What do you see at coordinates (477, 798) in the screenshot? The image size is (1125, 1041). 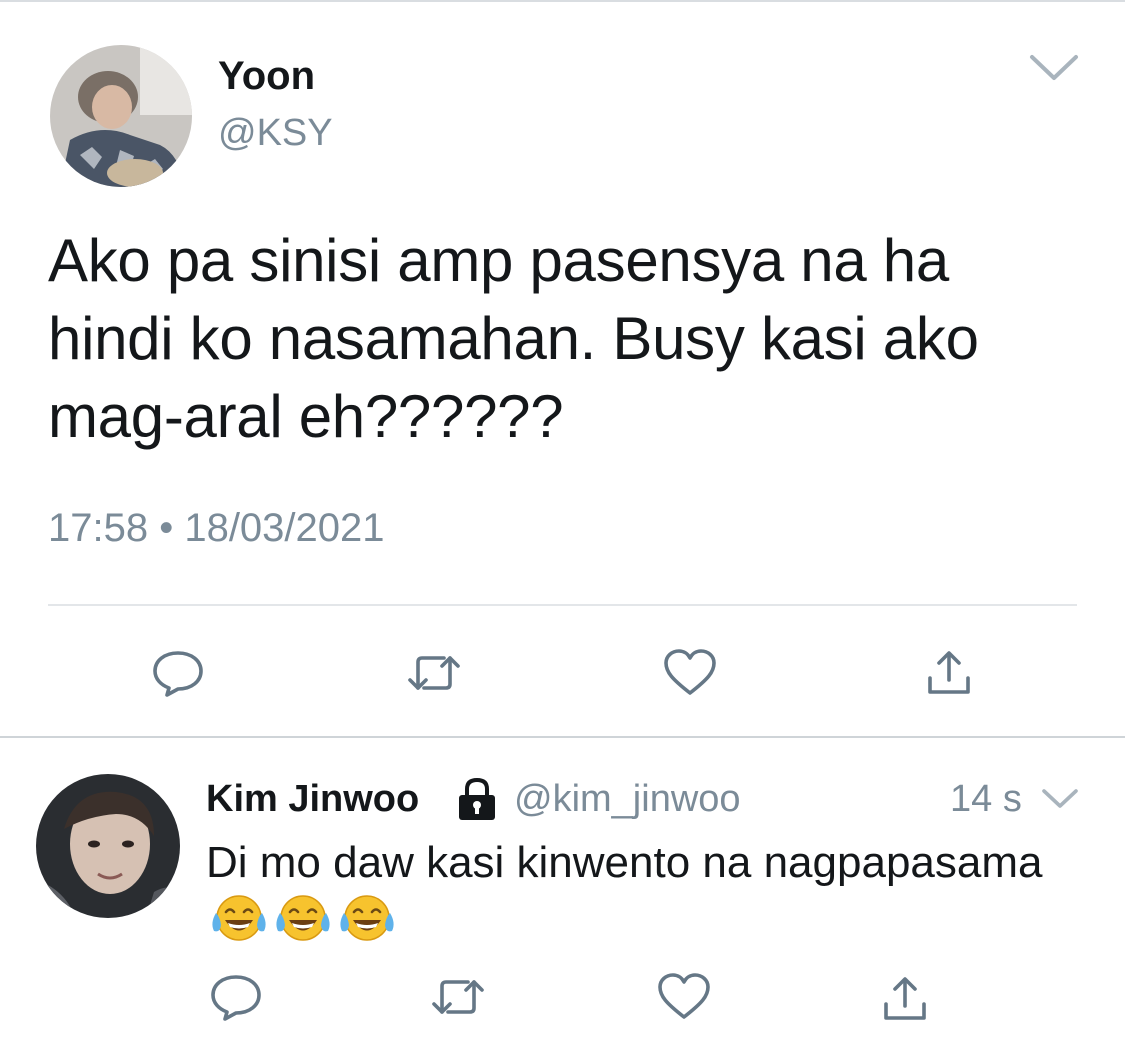 I see `lock-icon` at bounding box center [477, 798].